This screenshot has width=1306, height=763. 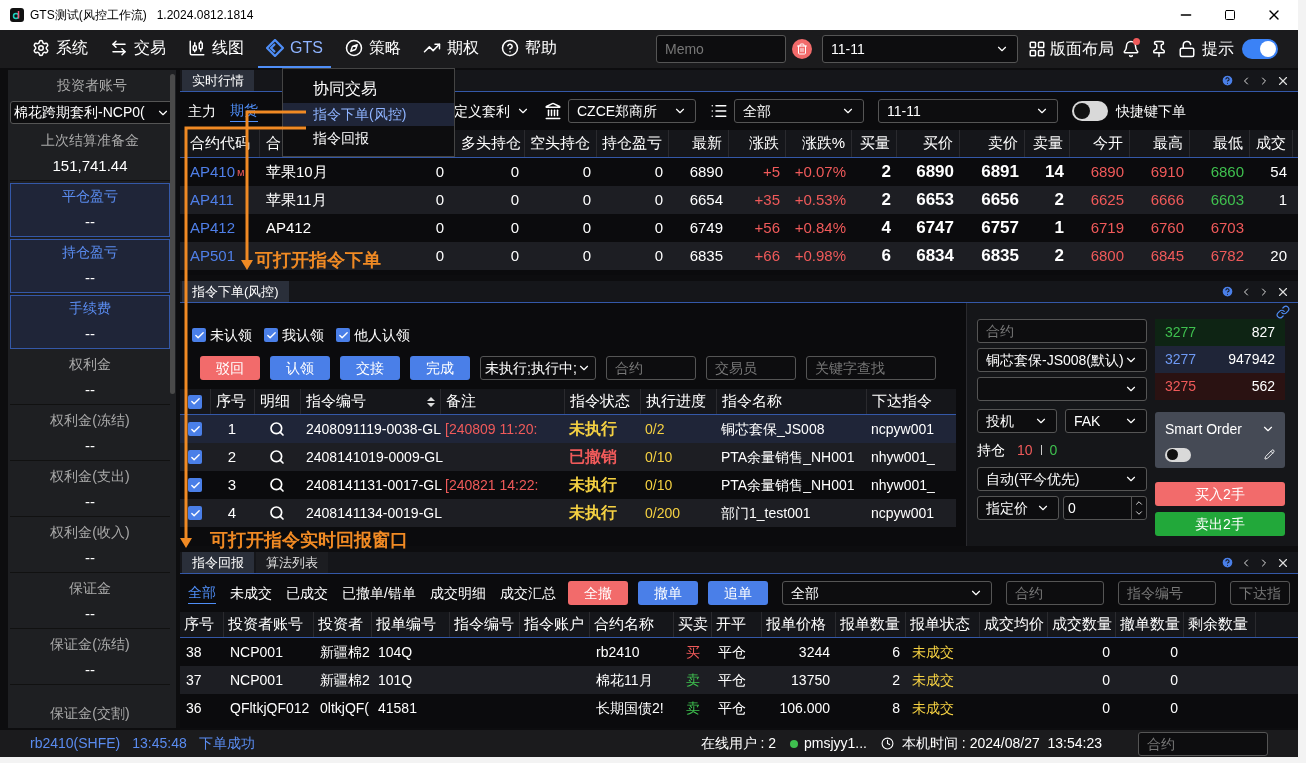 What do you see at coordinates (307, 593) in the screenshot?
I see `filter-tab: 已成交` at bounding box center [307, 593].